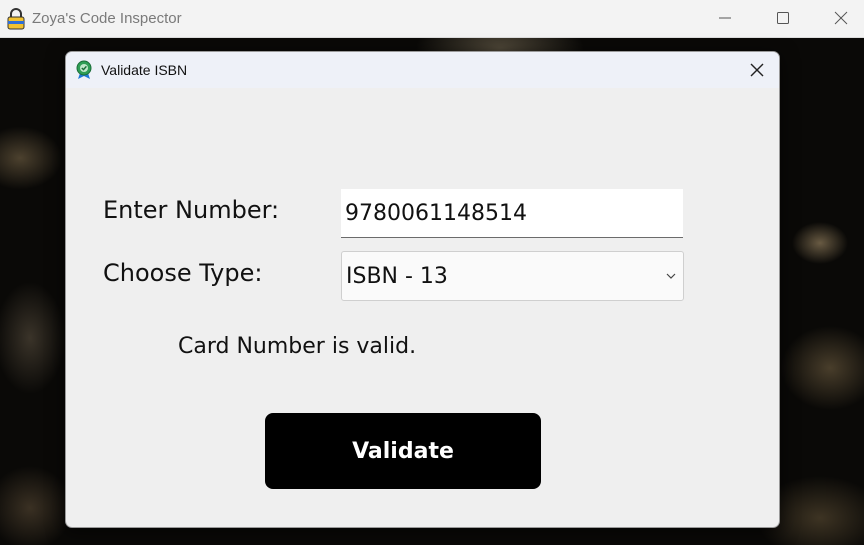  What do you see at coordinates (512, 276) in the screenshot?
I see `type-dropdown: ISBN - 13` at bounding box center [512, 276].